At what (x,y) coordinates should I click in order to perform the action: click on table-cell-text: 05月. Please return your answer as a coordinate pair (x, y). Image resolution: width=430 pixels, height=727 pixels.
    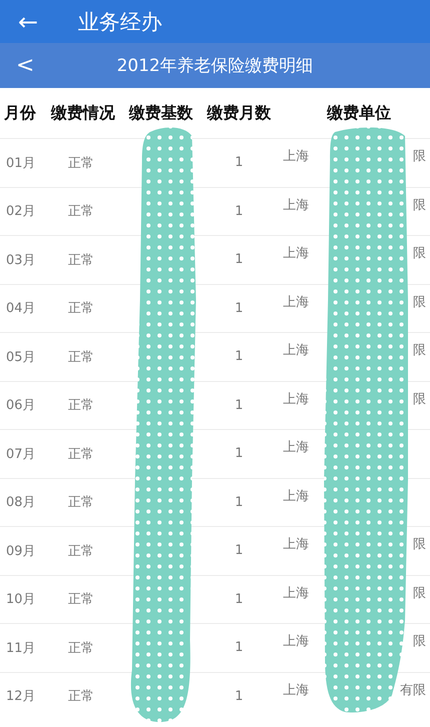
    Looking at the image, I should click on (21, 357).